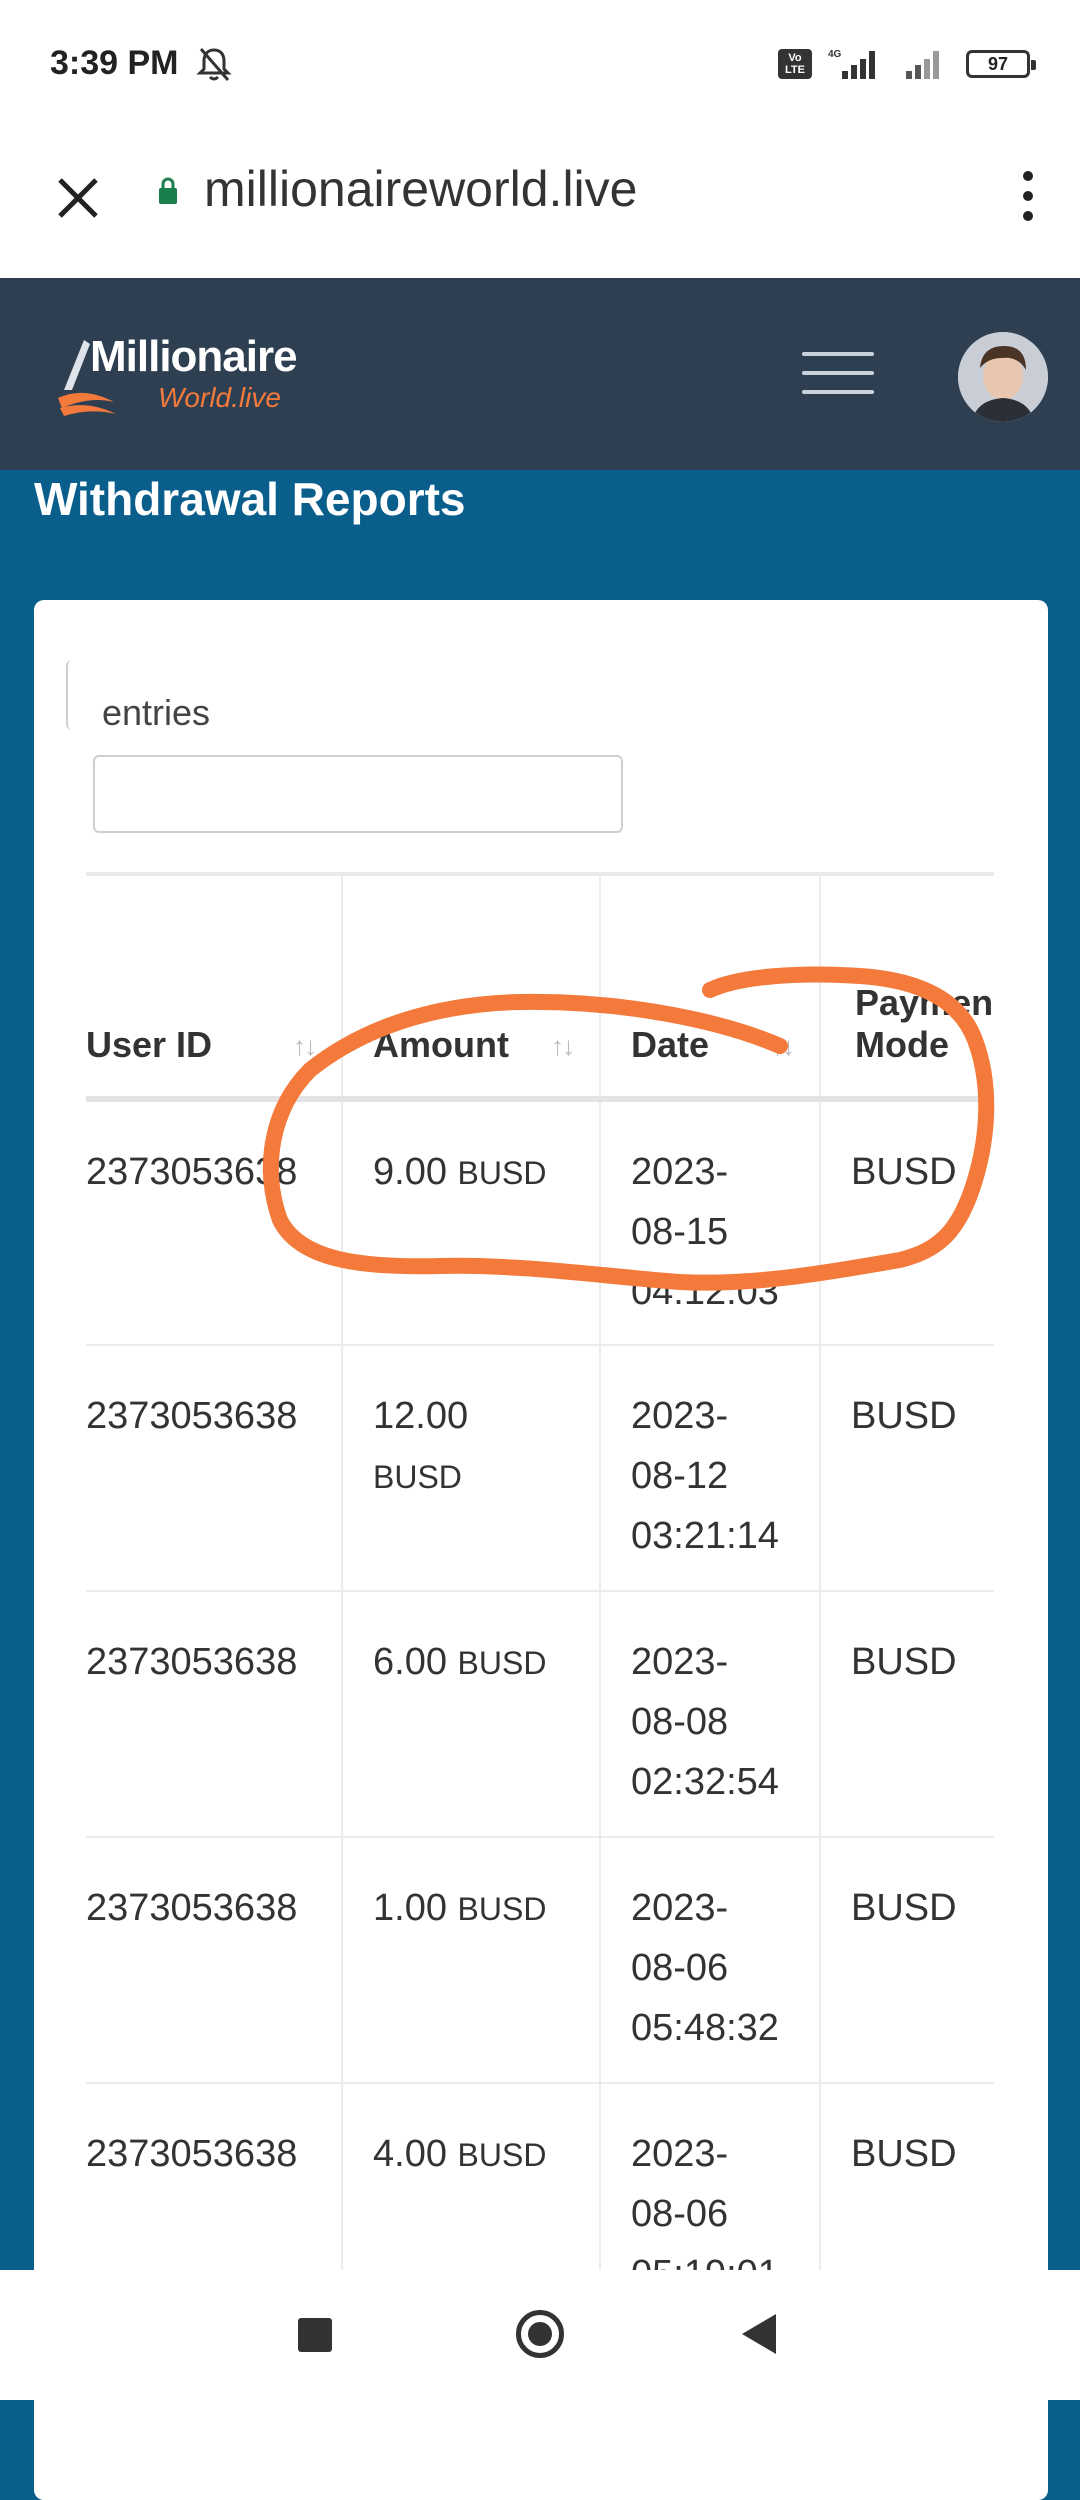  Describe the element at coordinates (710, 1960) in the screenshot. I see `cell-date: 2023- 08-06 05:48:32` at that location.